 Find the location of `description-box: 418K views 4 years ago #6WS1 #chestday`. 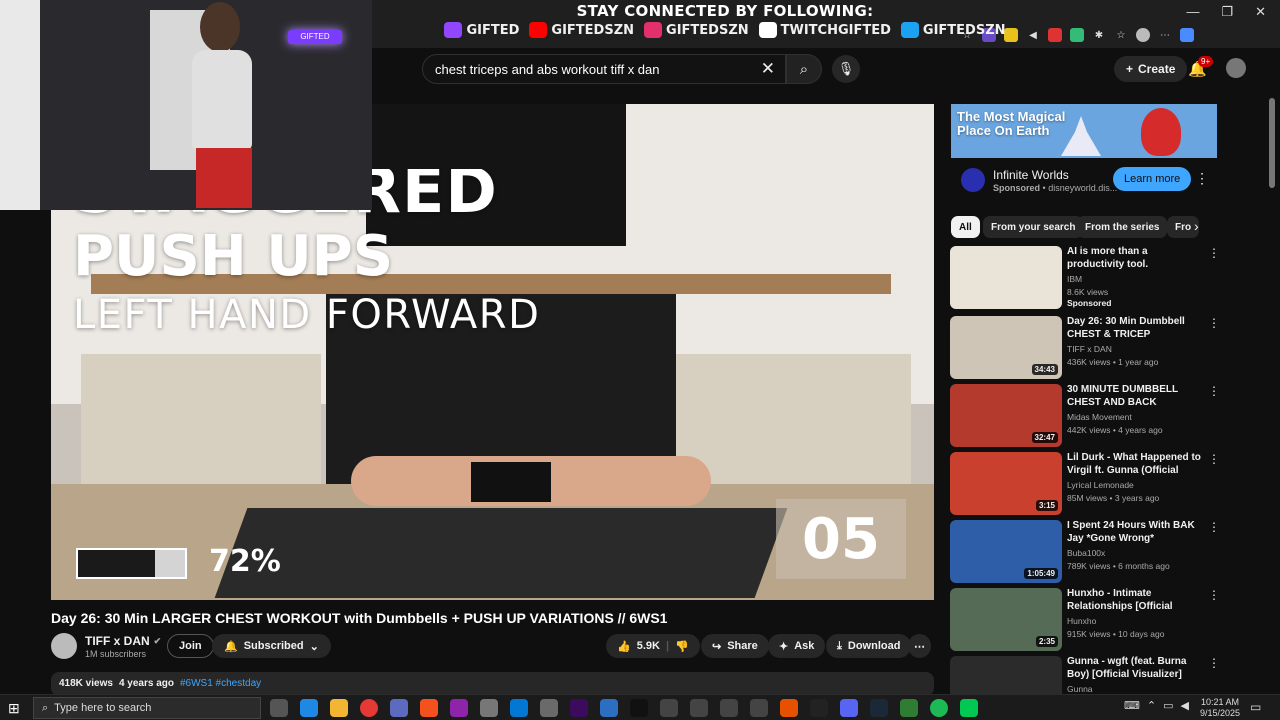

description-box: 418K views 4 years ago #6WS1 #chestday is located at coordinates (492, 684).